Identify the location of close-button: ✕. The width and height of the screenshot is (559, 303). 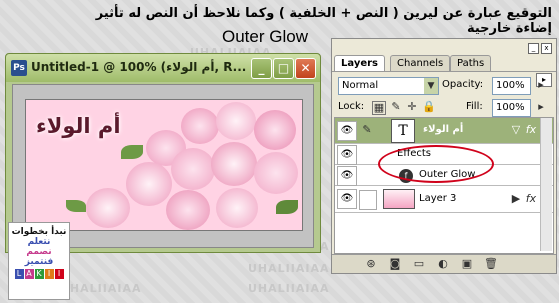
(305, 68).